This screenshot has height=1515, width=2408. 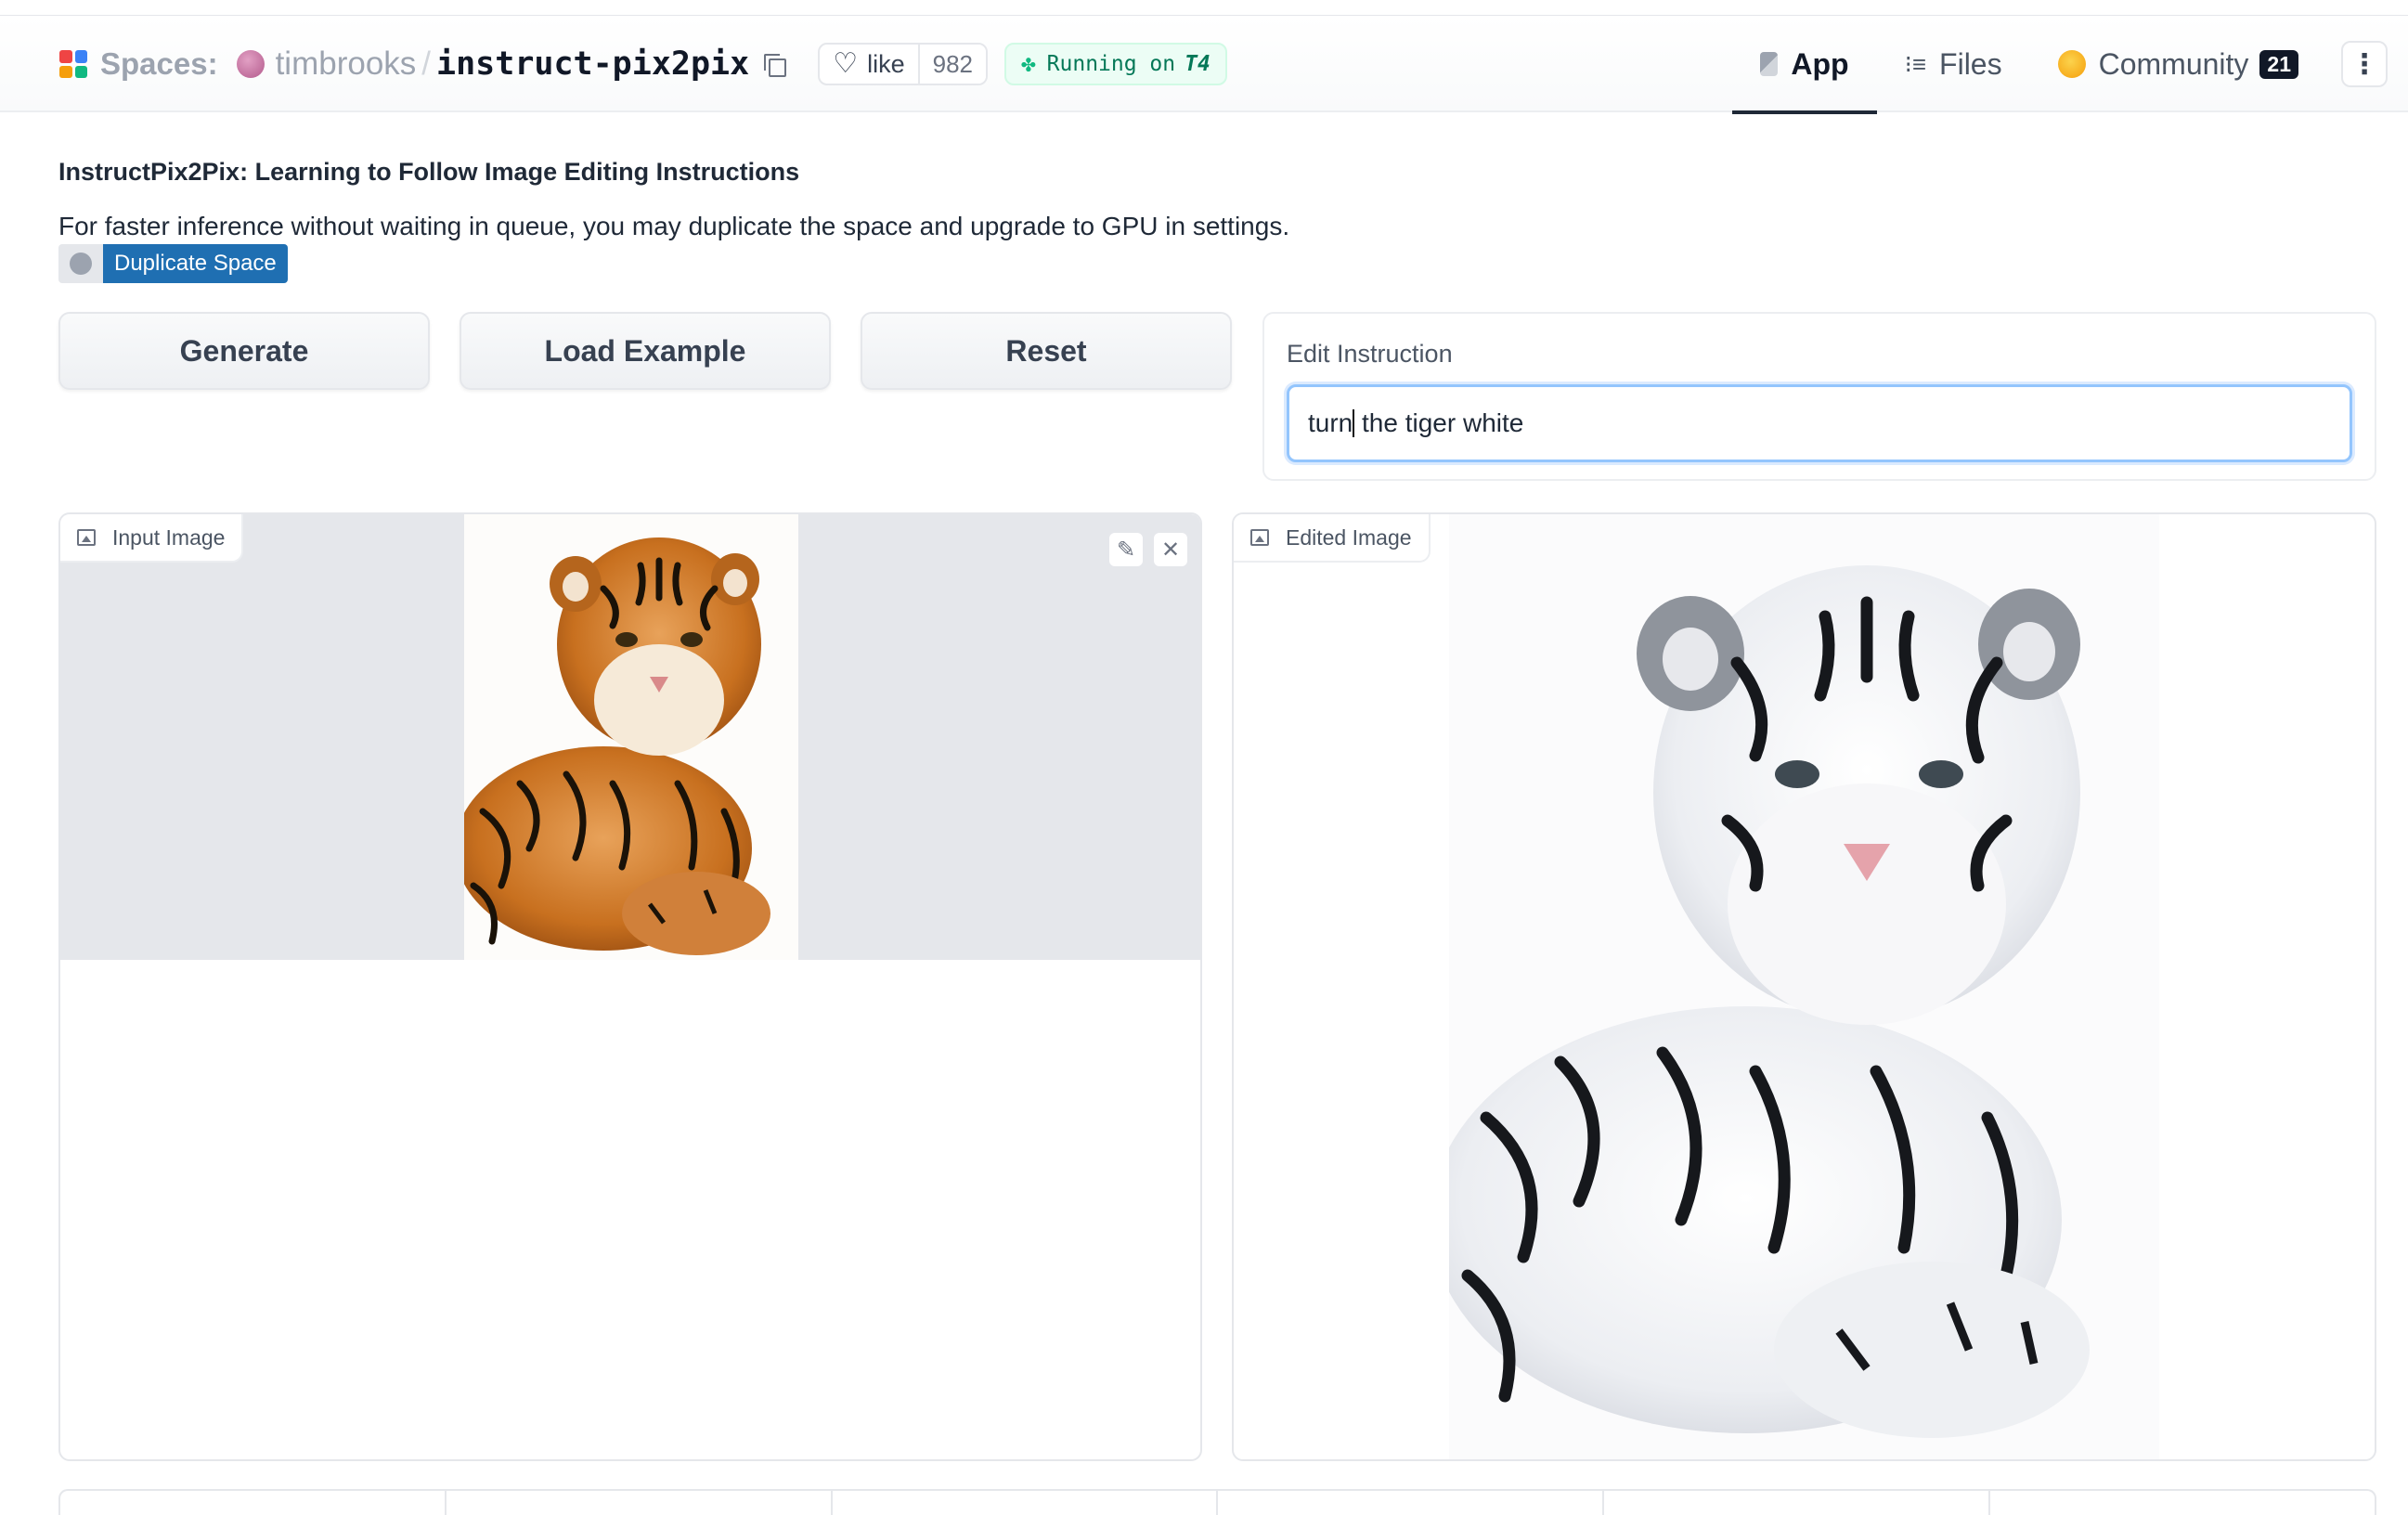 I want to click on files-icon: ⁝≡, so click(x=1915, y=64).